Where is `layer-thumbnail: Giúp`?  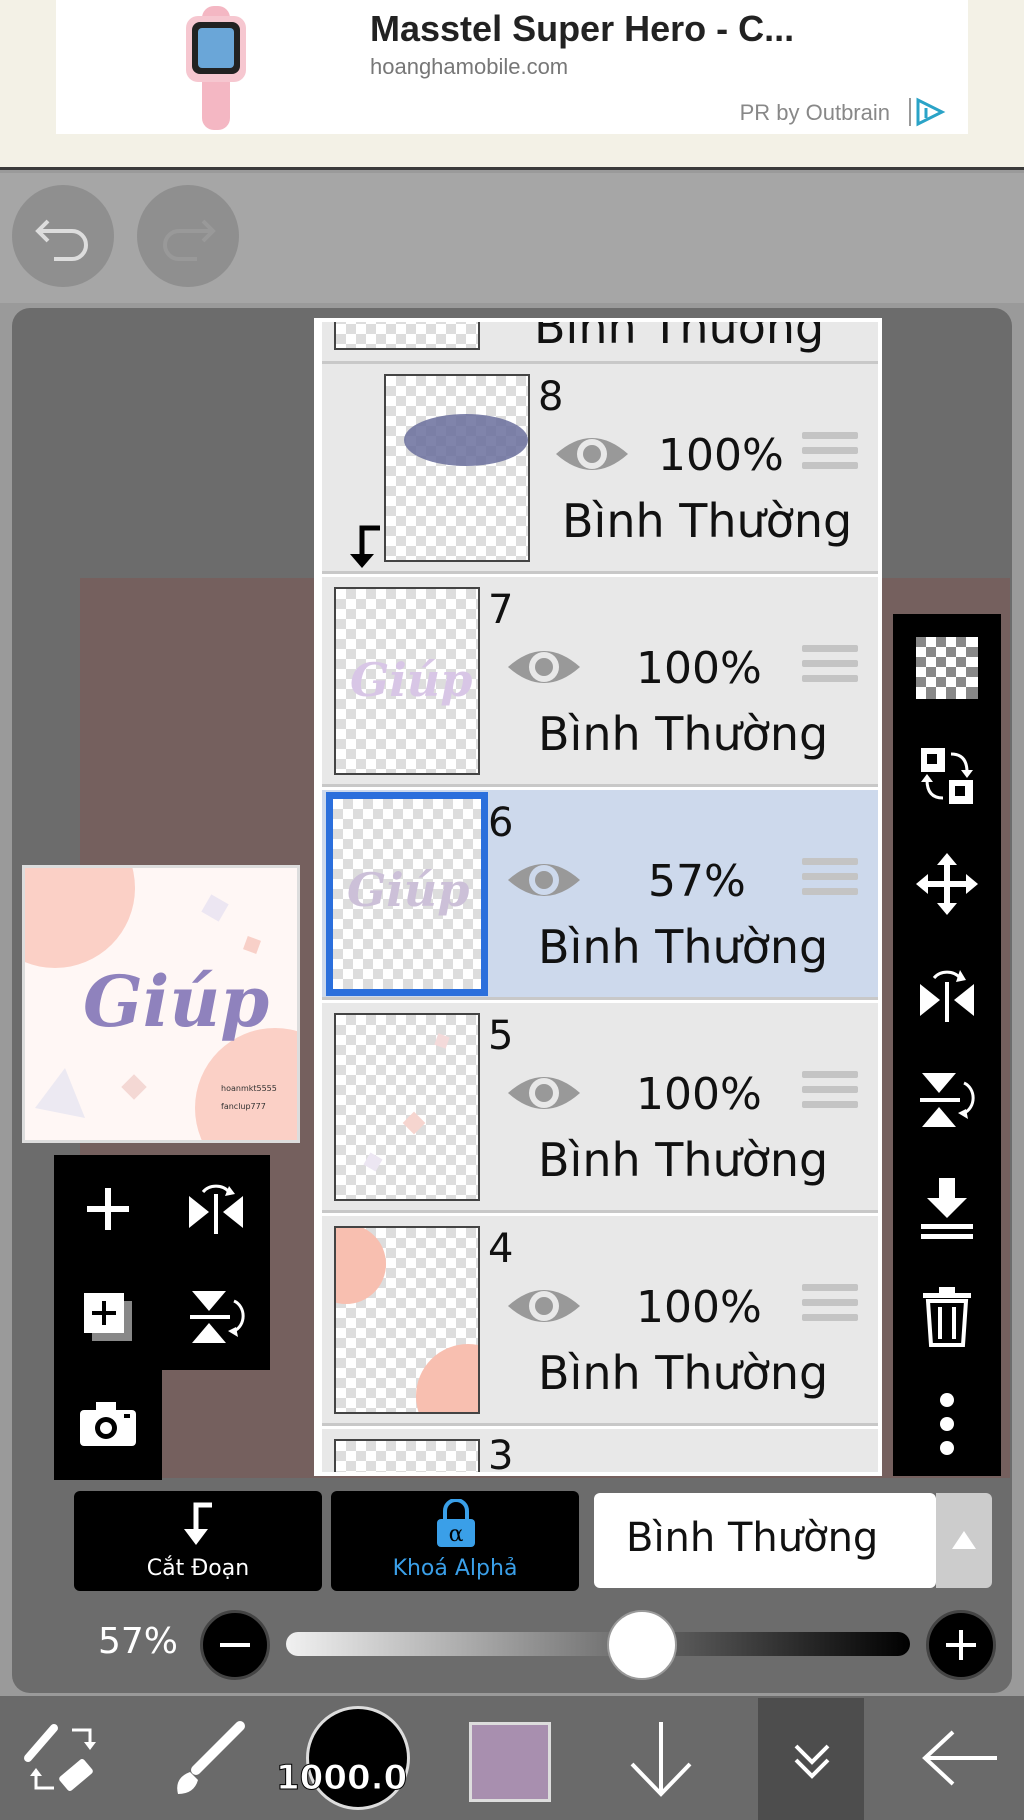 layer-thumbnail: Giúp is located at coordinates (407, 681).